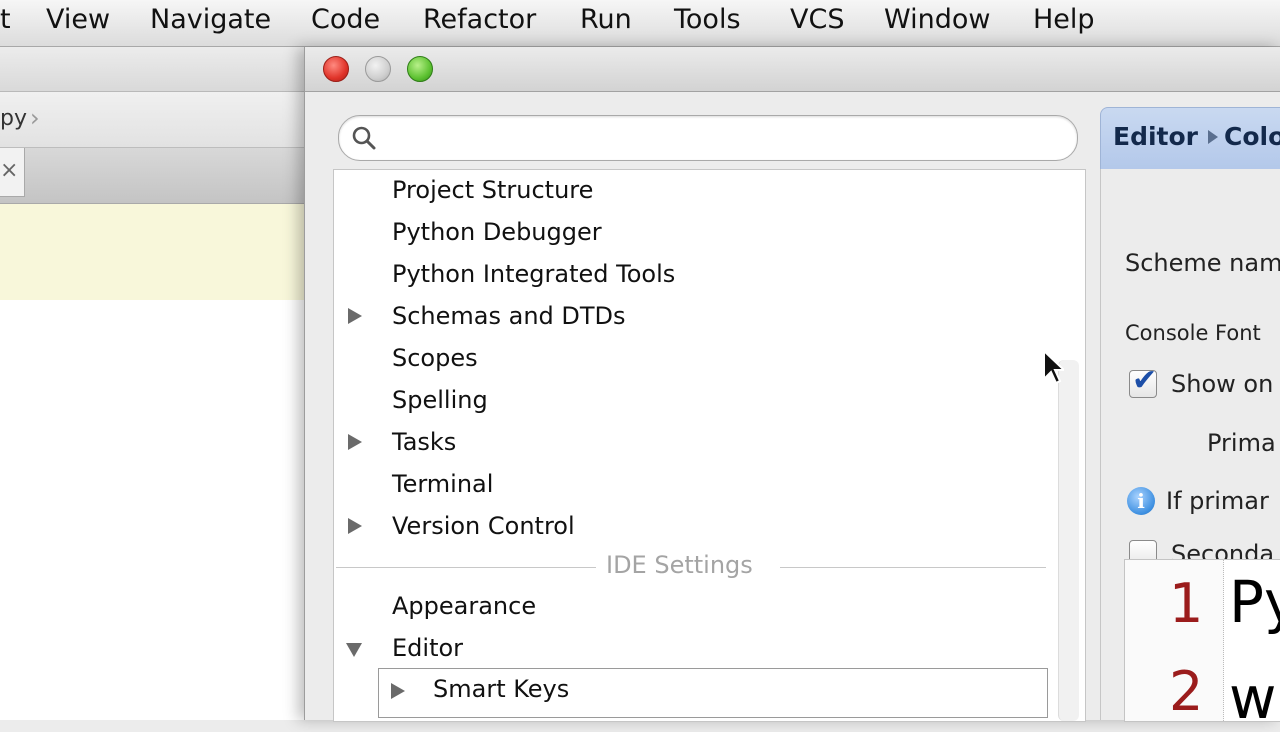 The image size is (1280, 732). Describe the element at coordinates (694, 607) in the screenshot. I see `tree-item-appearance: Appearance` at that location.